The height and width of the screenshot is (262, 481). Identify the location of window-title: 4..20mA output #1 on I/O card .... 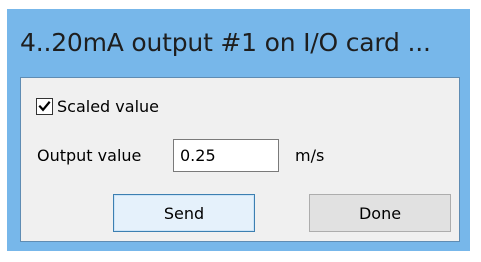
(225, 42).